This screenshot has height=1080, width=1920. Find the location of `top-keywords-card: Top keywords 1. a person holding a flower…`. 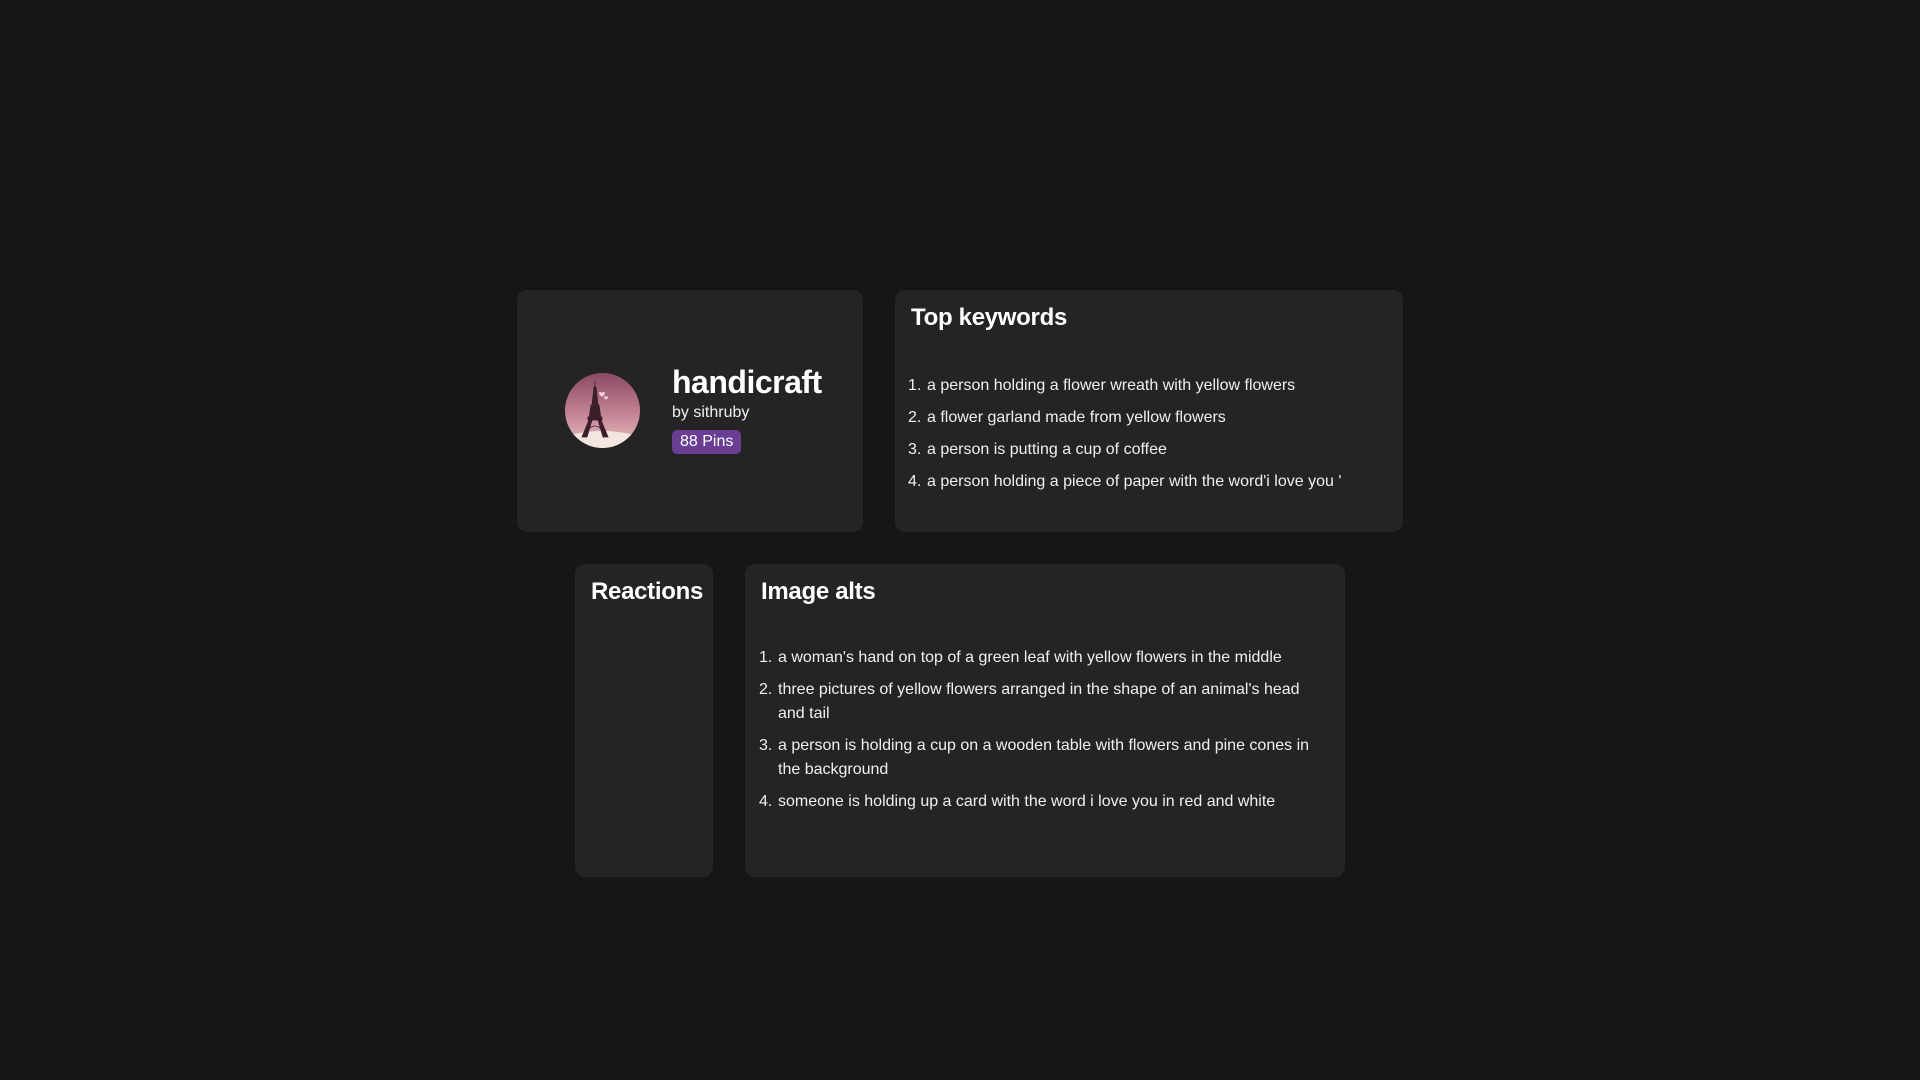

top-keywords-card: Top keywords 1. a person holding a flower… is located at coordinates (1149, 411).